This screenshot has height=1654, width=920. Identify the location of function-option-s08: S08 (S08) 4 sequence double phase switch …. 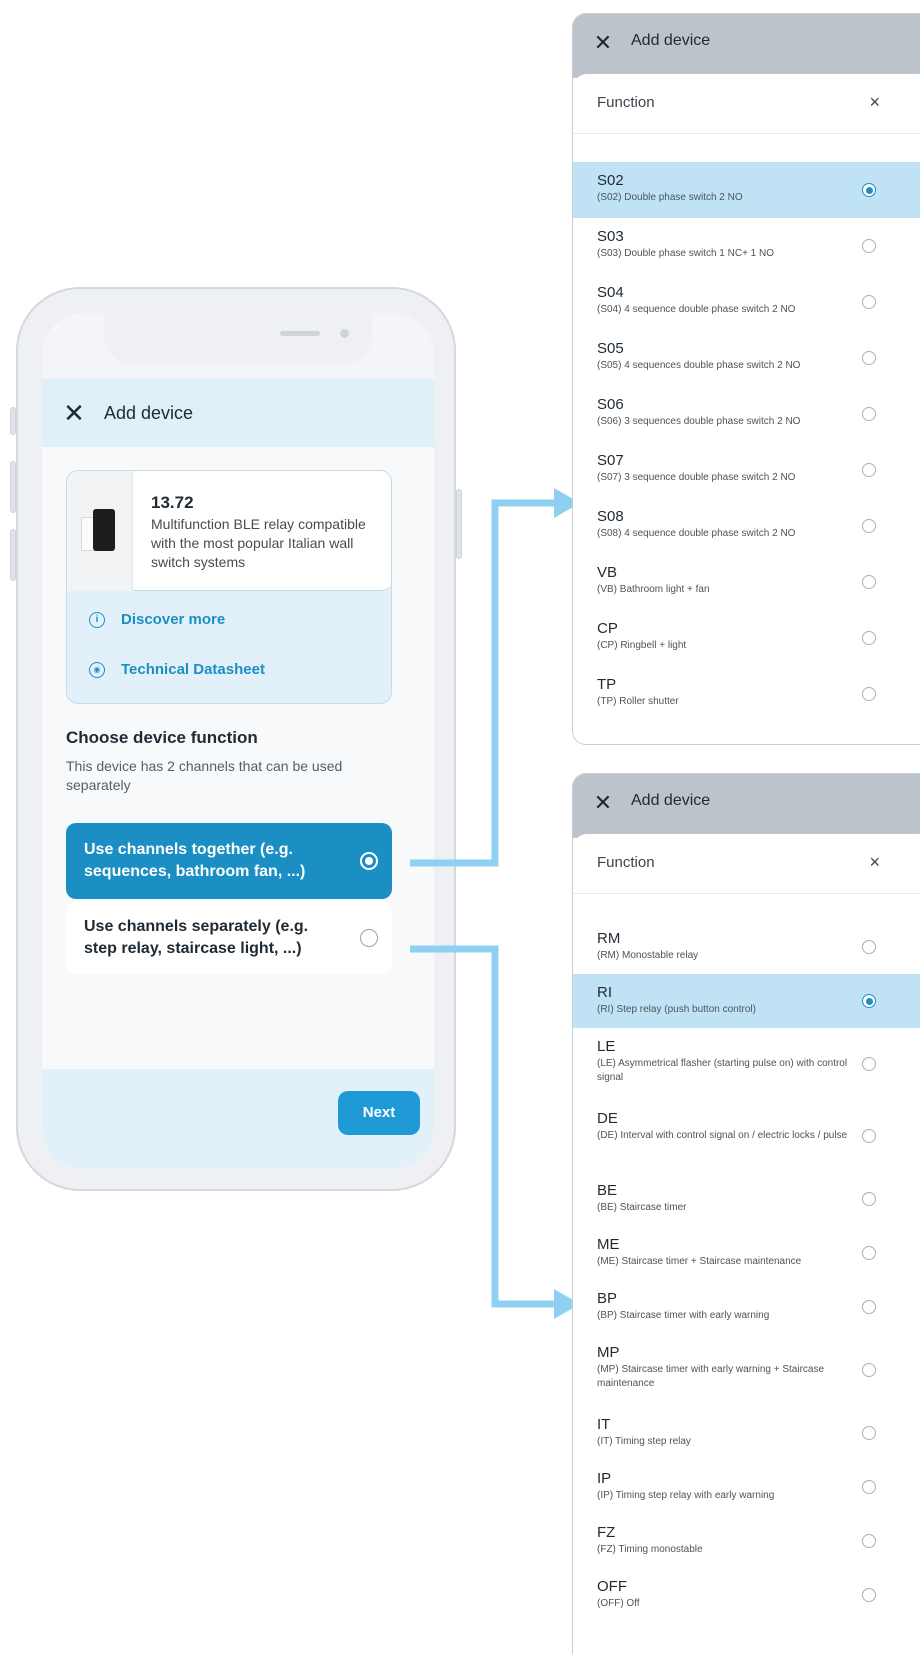
(746, 526).